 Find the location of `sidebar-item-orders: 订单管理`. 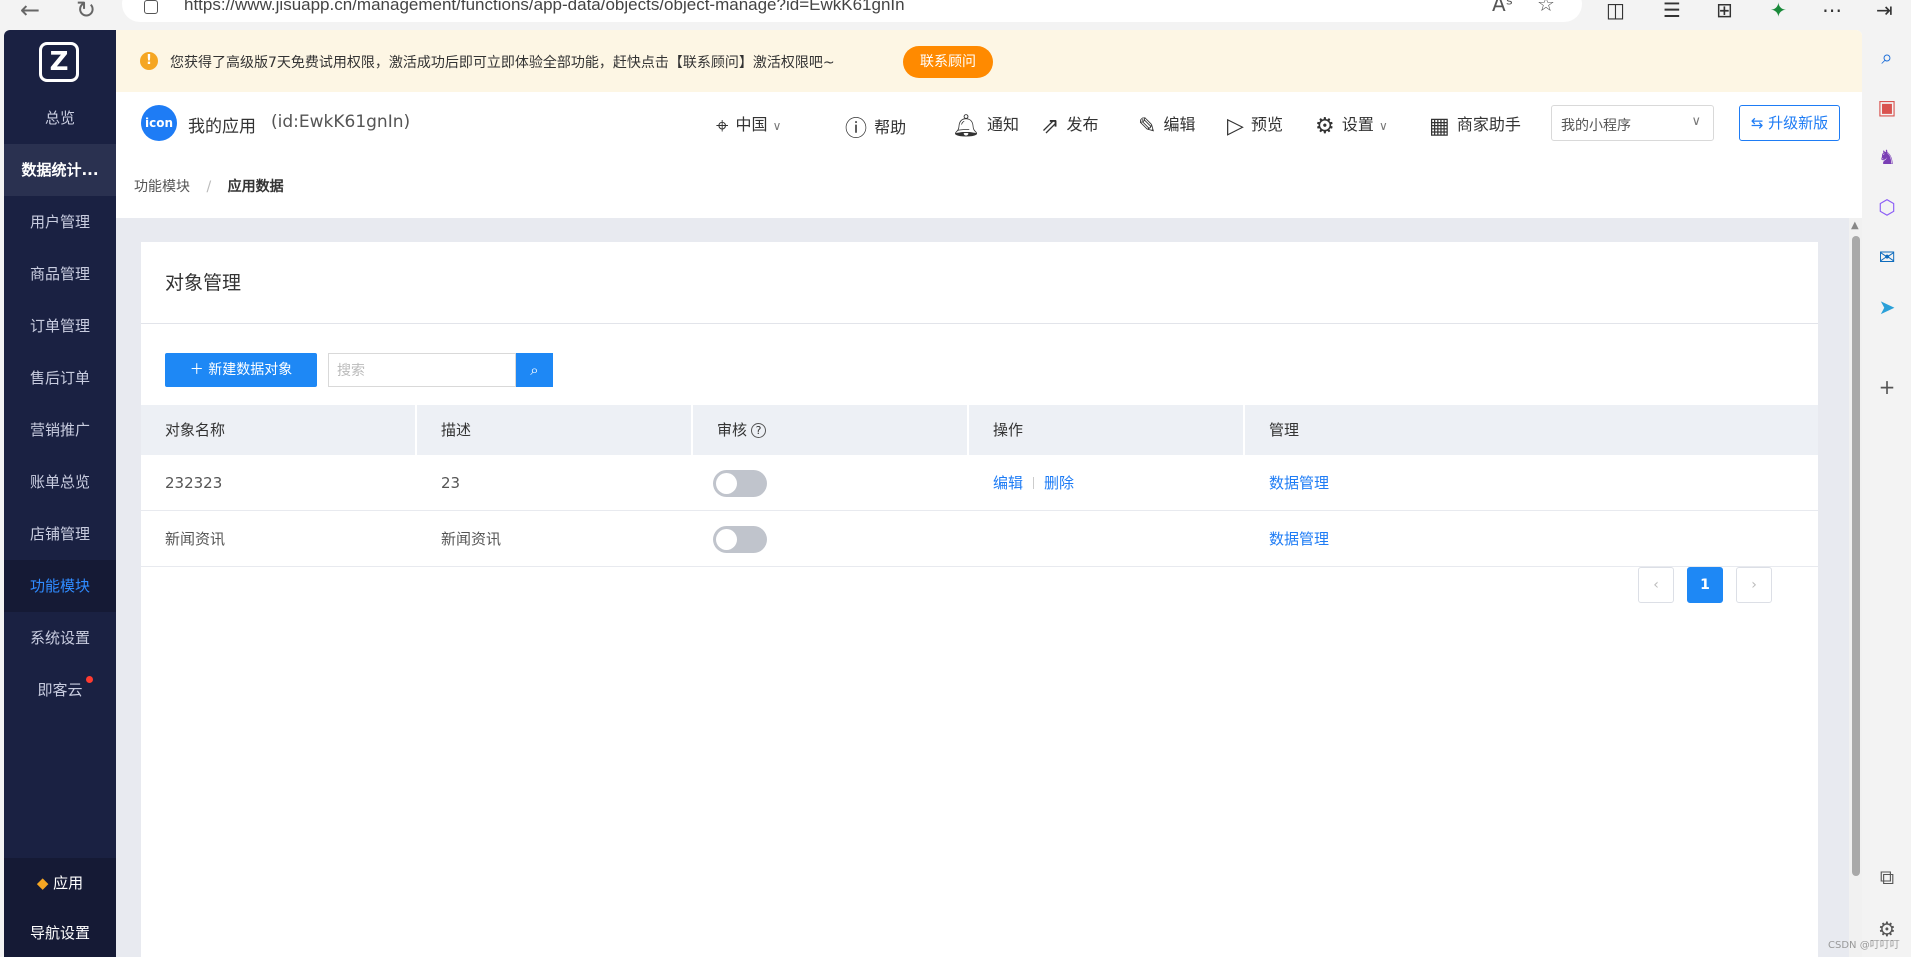

sidebar-item-orders: 订单管理 is located at coordinates (60, 326).